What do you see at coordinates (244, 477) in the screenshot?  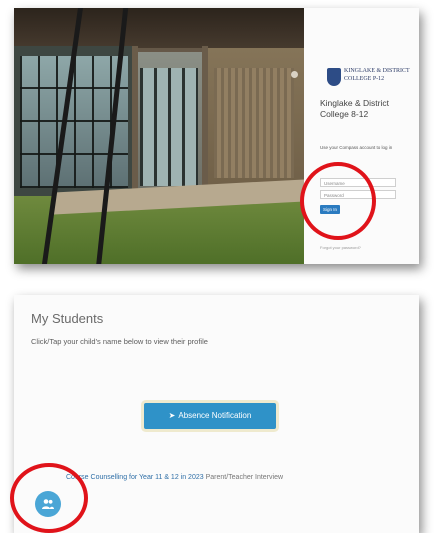 I see `interview-text: Parent/Teacher Interview` at bounding box center [244, 477].